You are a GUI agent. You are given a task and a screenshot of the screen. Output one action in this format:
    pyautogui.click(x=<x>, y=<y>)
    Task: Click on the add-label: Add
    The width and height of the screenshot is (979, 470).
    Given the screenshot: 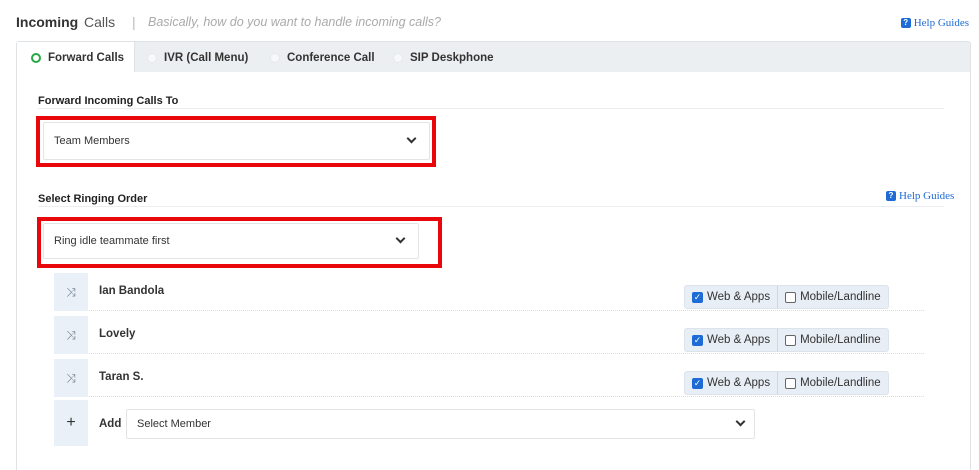 What is the action you would take?
    pyautogui.click(x=110, y=424)
    